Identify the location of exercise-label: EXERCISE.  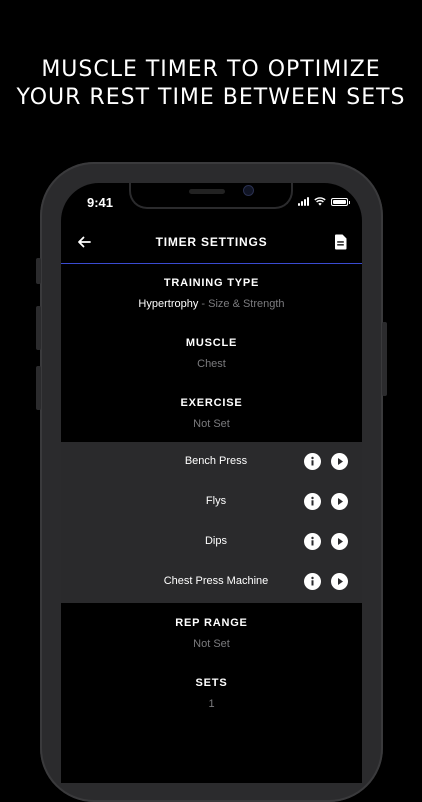
(211, 403).